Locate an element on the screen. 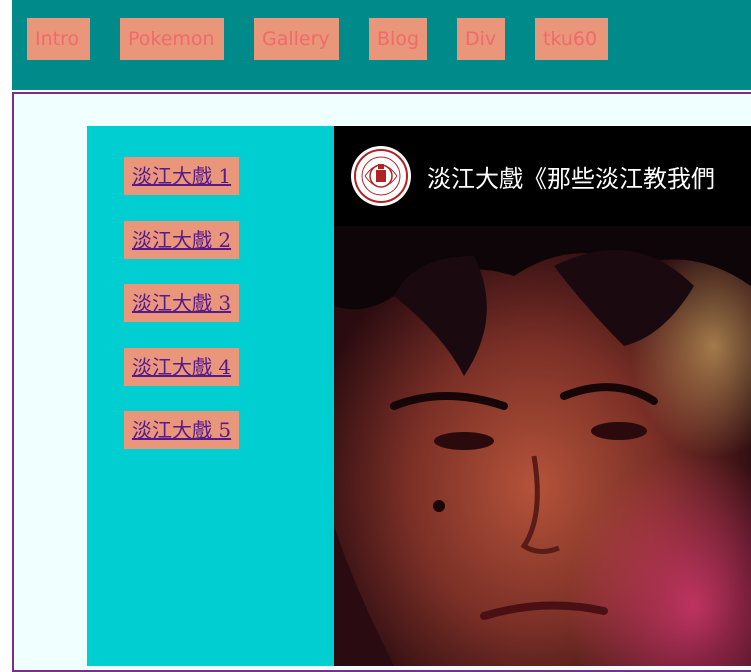 The height and width of the screenshot is (672, 751). top-navigation-bar: Intro Pokemon Gallery Blog Div tku60 is located at coordinates (381, 45).